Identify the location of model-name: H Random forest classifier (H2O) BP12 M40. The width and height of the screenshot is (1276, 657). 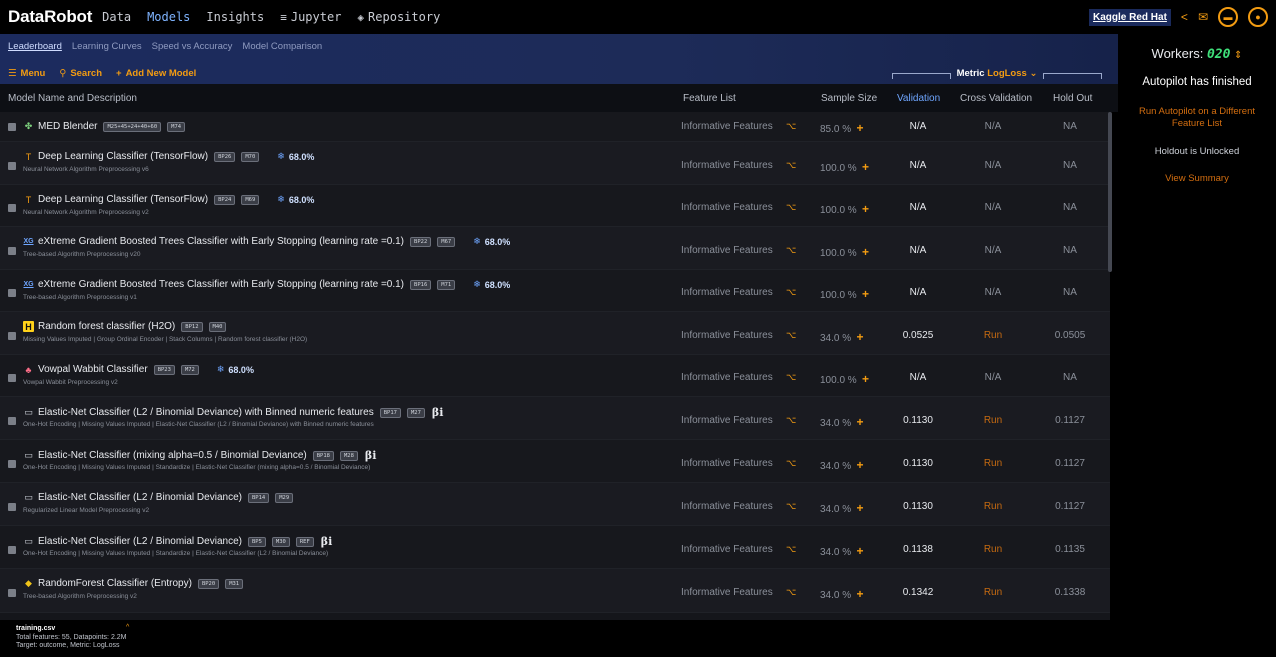
(125, 326).